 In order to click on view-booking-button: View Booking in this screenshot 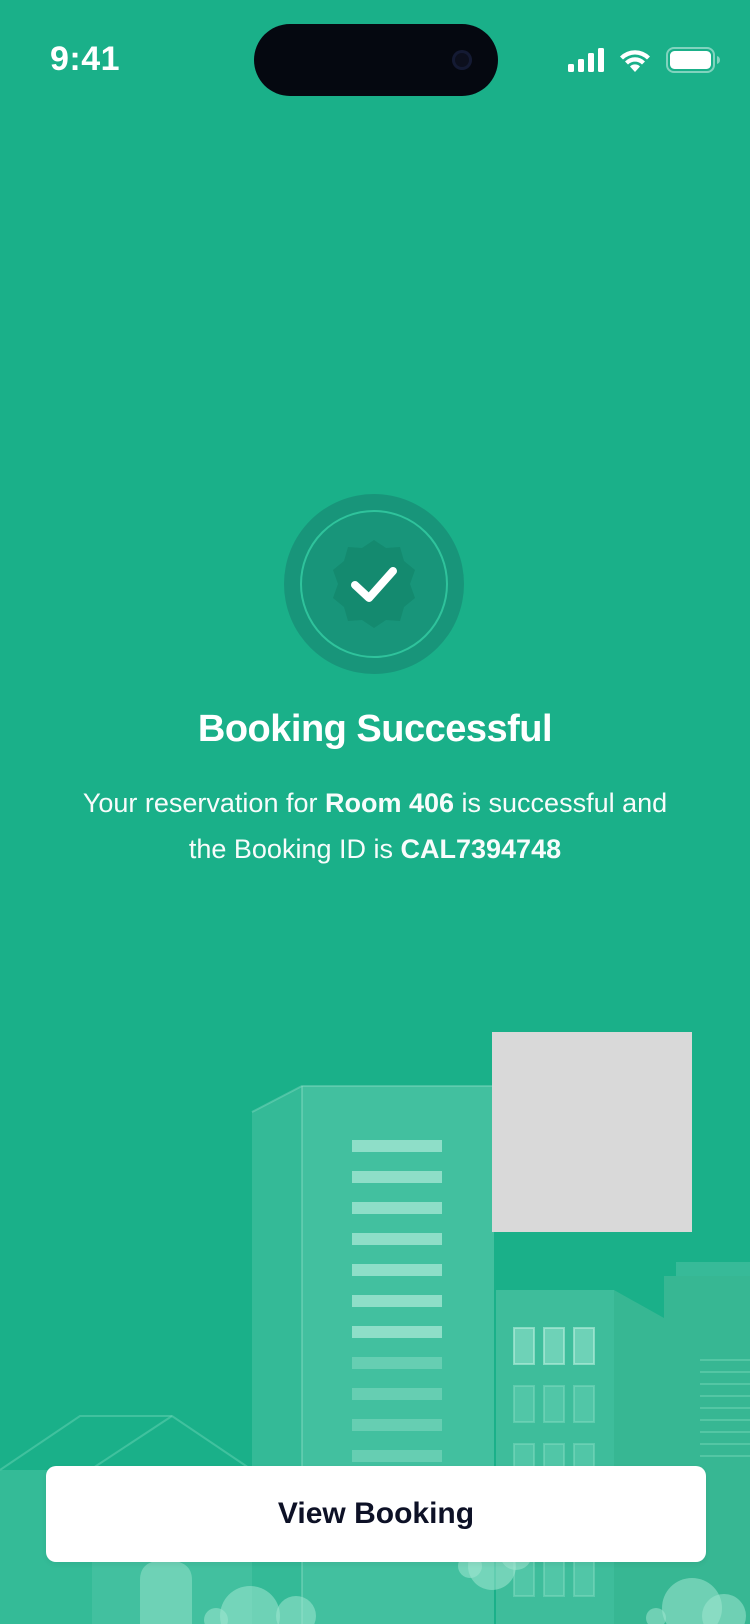, I will do `click(376, 1514)`.